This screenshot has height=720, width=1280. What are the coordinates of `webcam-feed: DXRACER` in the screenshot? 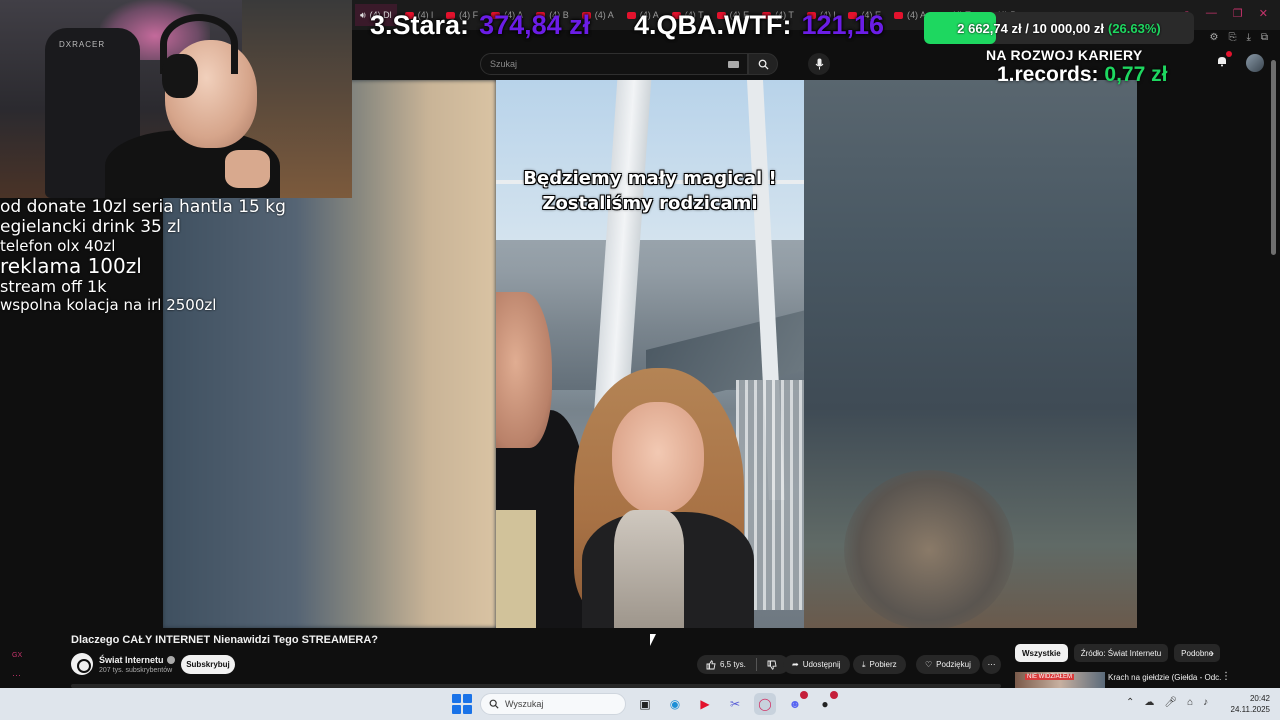 It's located at (176, 99).